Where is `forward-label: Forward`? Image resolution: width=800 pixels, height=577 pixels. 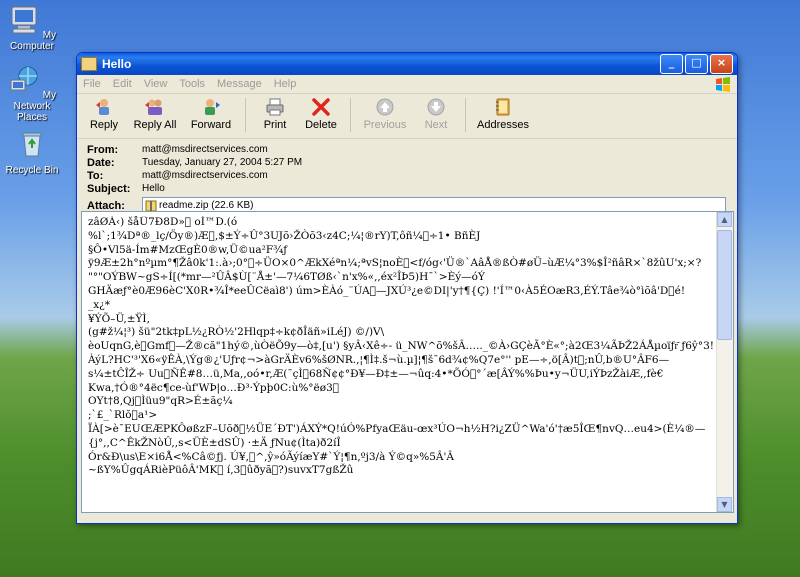 forward-label: Forward is located at coordinates (211, 125).